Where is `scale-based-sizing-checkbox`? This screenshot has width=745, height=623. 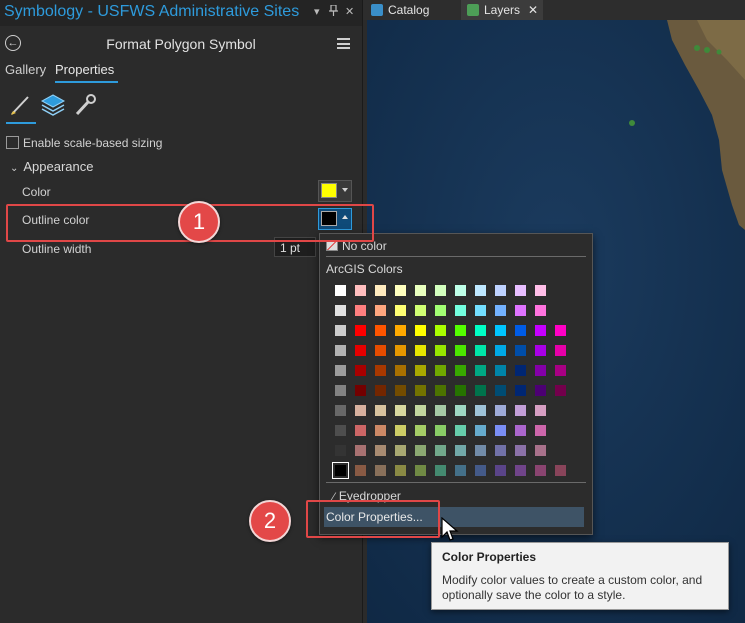
scale-based-sizing-checkbox is located at coordinates (12, 142).